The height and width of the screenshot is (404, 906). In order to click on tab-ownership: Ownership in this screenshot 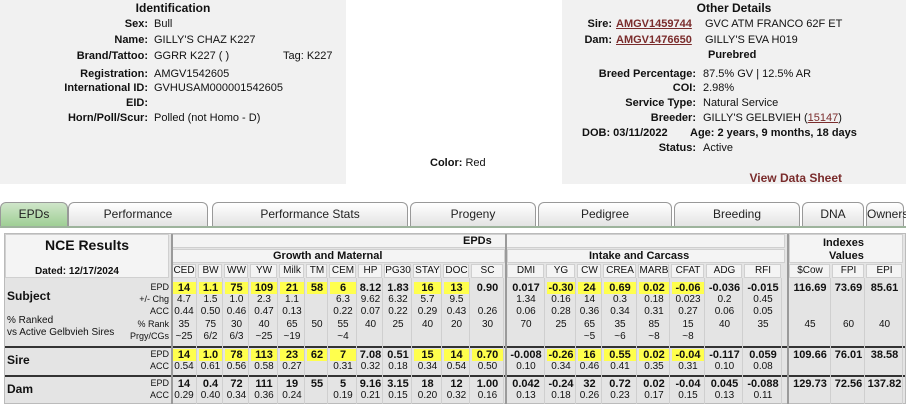, I will do `click(886, 214)`.